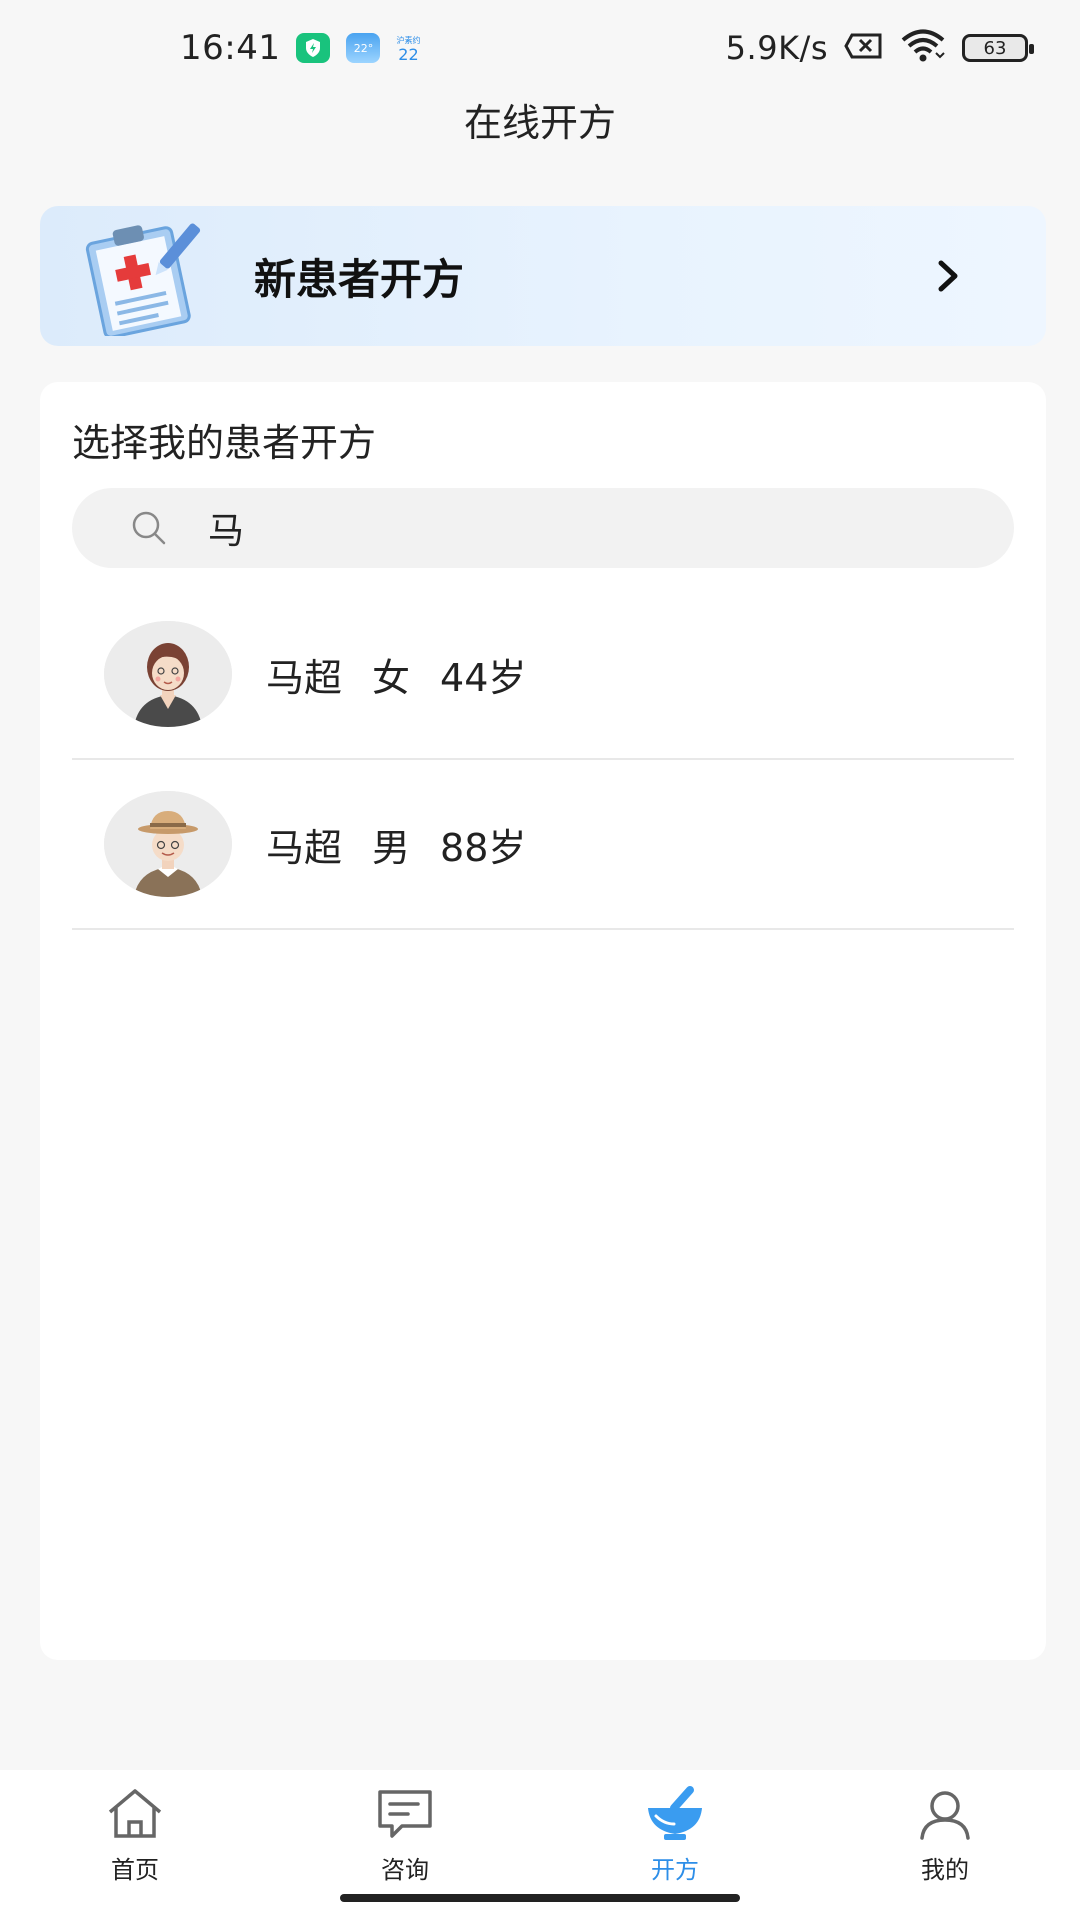 The height and width of the screenshot is (1920, 1080). I want to click on calendar-mini-bottom: 22, so click(408, 54).